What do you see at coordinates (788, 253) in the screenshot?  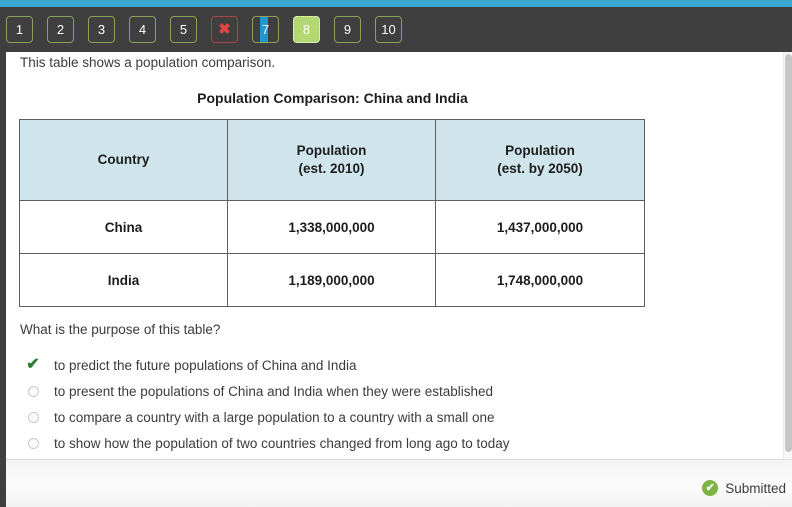 I see `scrollbar-thumb` at bounding box center [788, 253].